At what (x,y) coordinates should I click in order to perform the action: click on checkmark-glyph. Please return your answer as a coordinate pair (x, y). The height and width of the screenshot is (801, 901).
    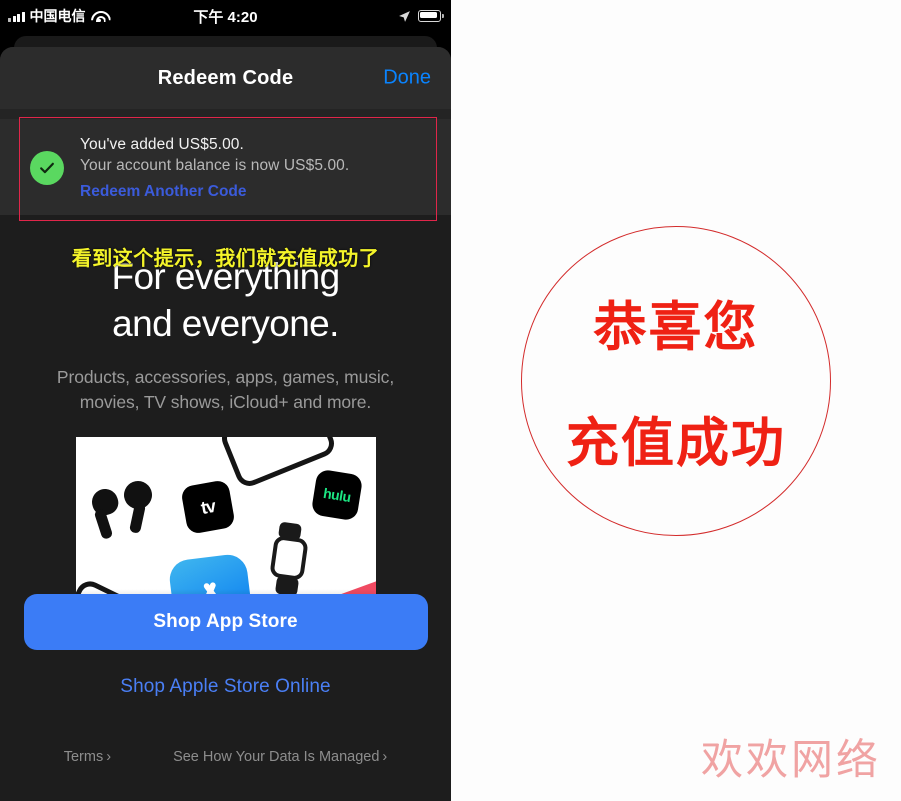
    Looking at the image, I should click on (47, 168).